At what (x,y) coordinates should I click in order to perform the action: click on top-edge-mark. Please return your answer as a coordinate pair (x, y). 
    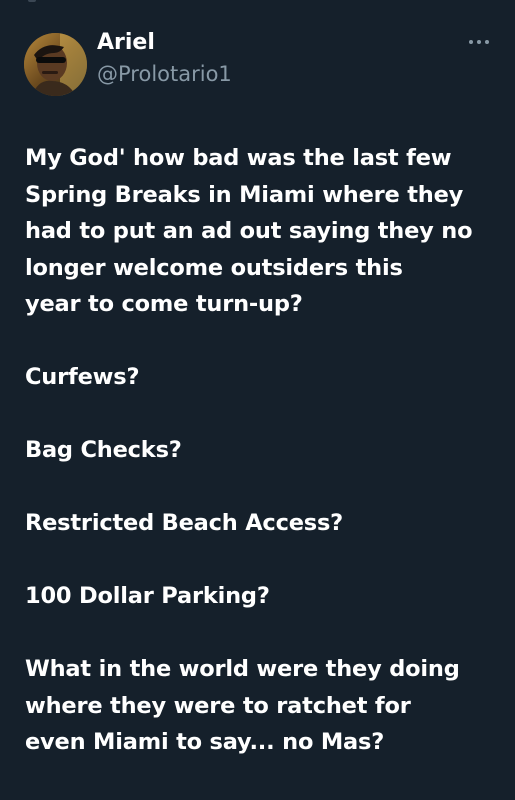
    Looking at the image, I should click on (32, 1).